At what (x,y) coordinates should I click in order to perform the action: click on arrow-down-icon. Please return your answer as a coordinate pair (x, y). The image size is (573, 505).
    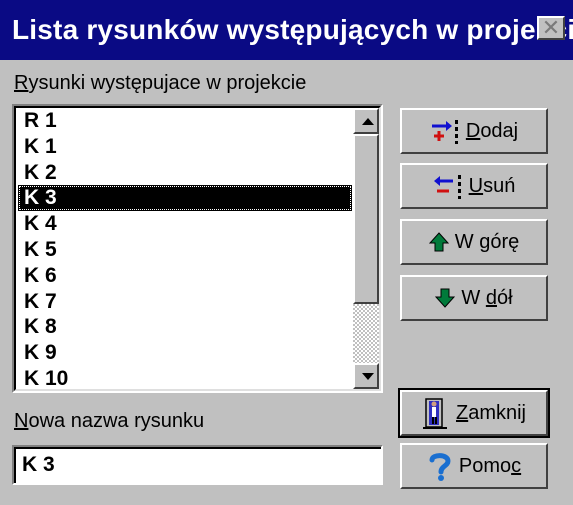
    Looking at the image, I should click on (445, 298).